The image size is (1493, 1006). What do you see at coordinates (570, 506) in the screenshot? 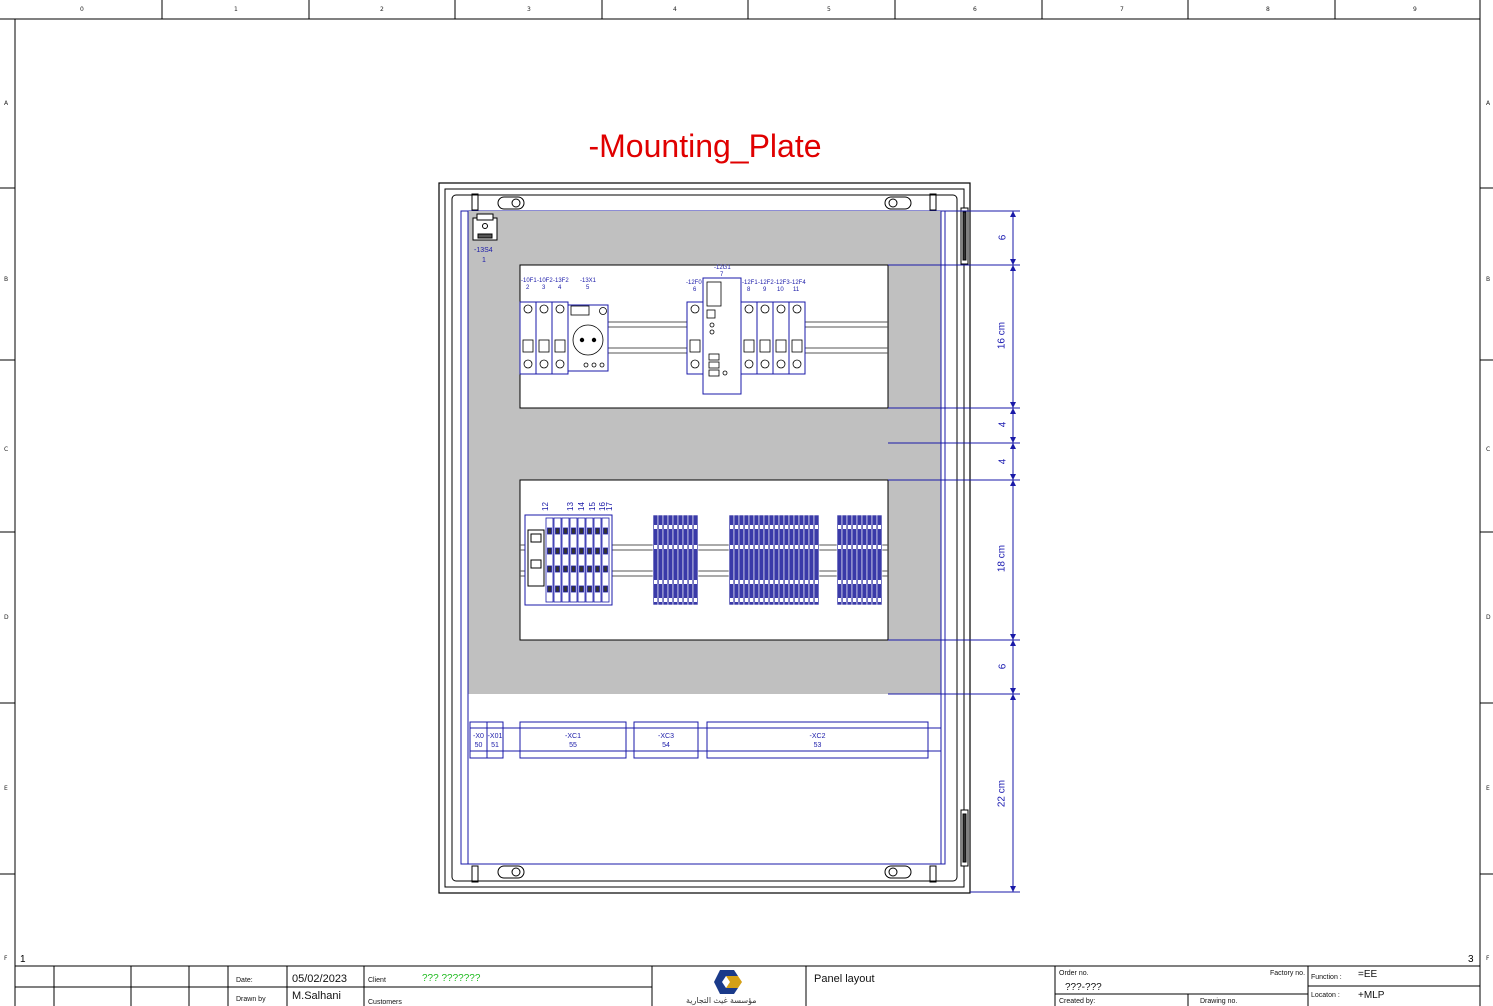
I see `rail2-num-13: 13` at bounding box center [570, 506].